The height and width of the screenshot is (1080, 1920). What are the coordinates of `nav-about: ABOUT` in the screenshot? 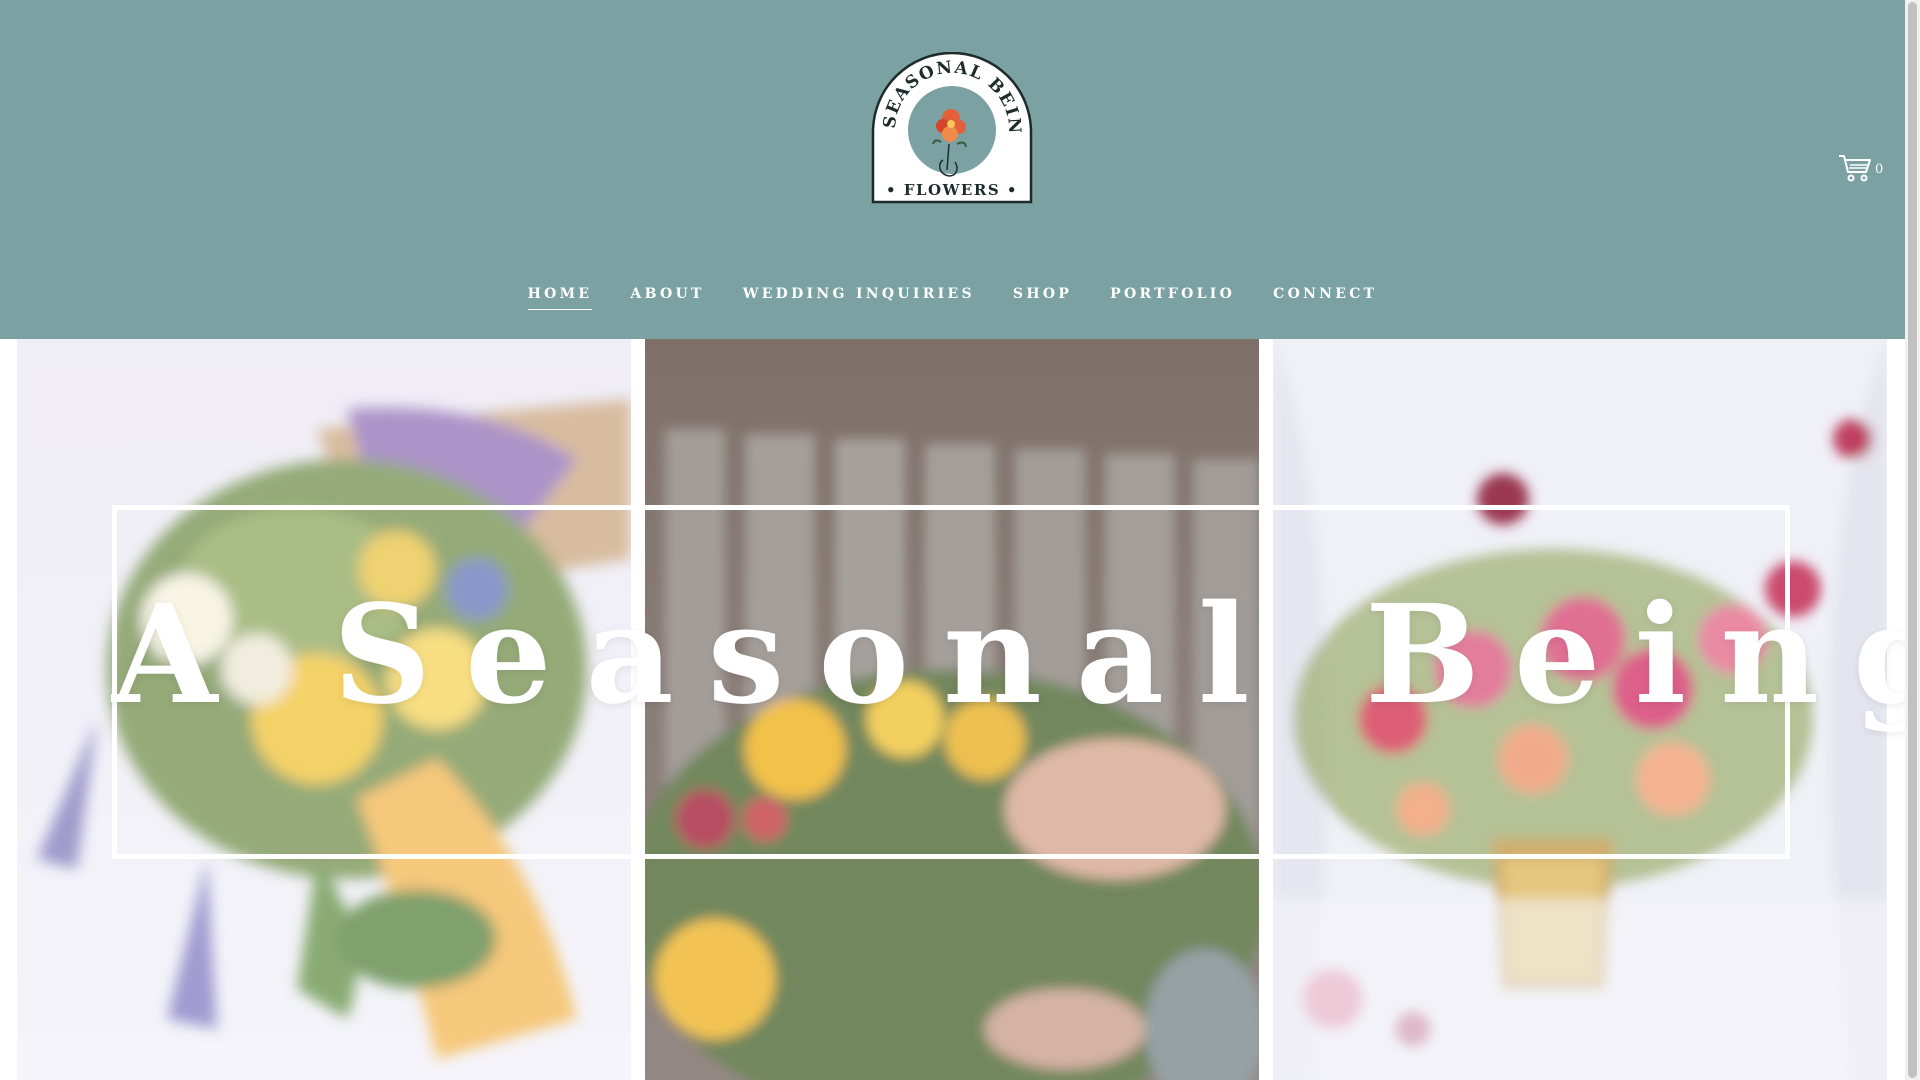 It's located at (667, 295).